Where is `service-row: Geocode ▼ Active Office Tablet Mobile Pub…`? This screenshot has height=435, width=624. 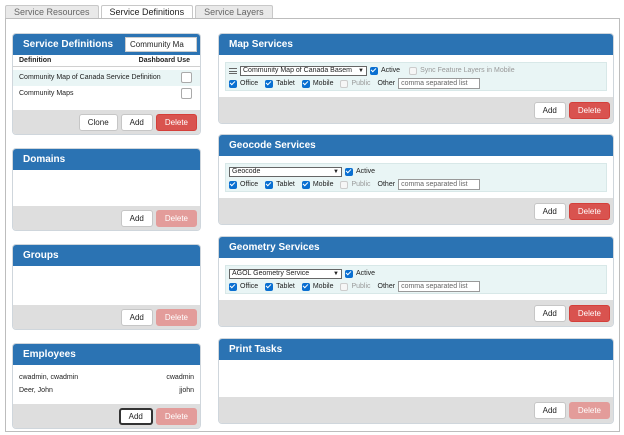
service-row: Geocode ▼ Active Office Tablet Mobile Pub… is located at coordinates (416, 177).